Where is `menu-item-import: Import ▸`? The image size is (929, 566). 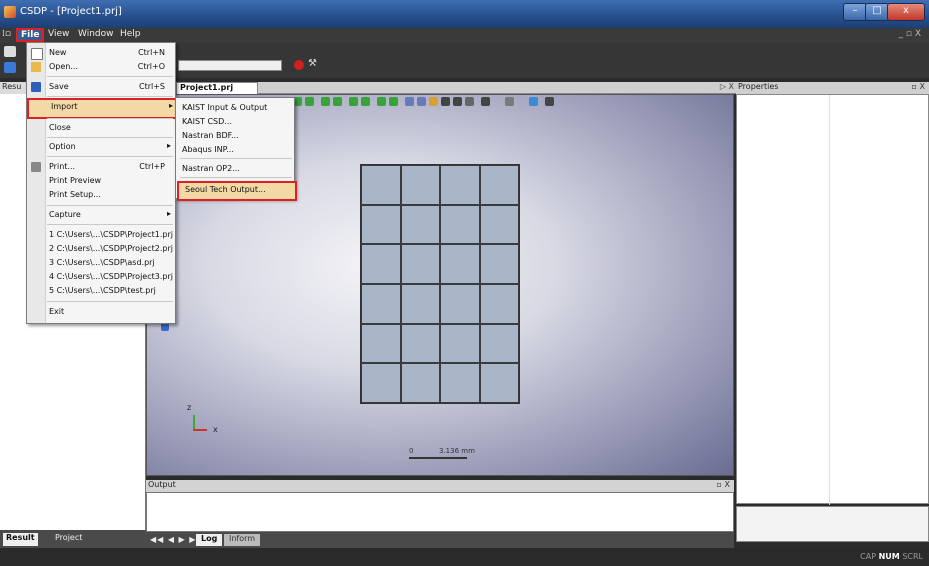
menu-item-import: Import ▸ is located at coordinates (103, 108).